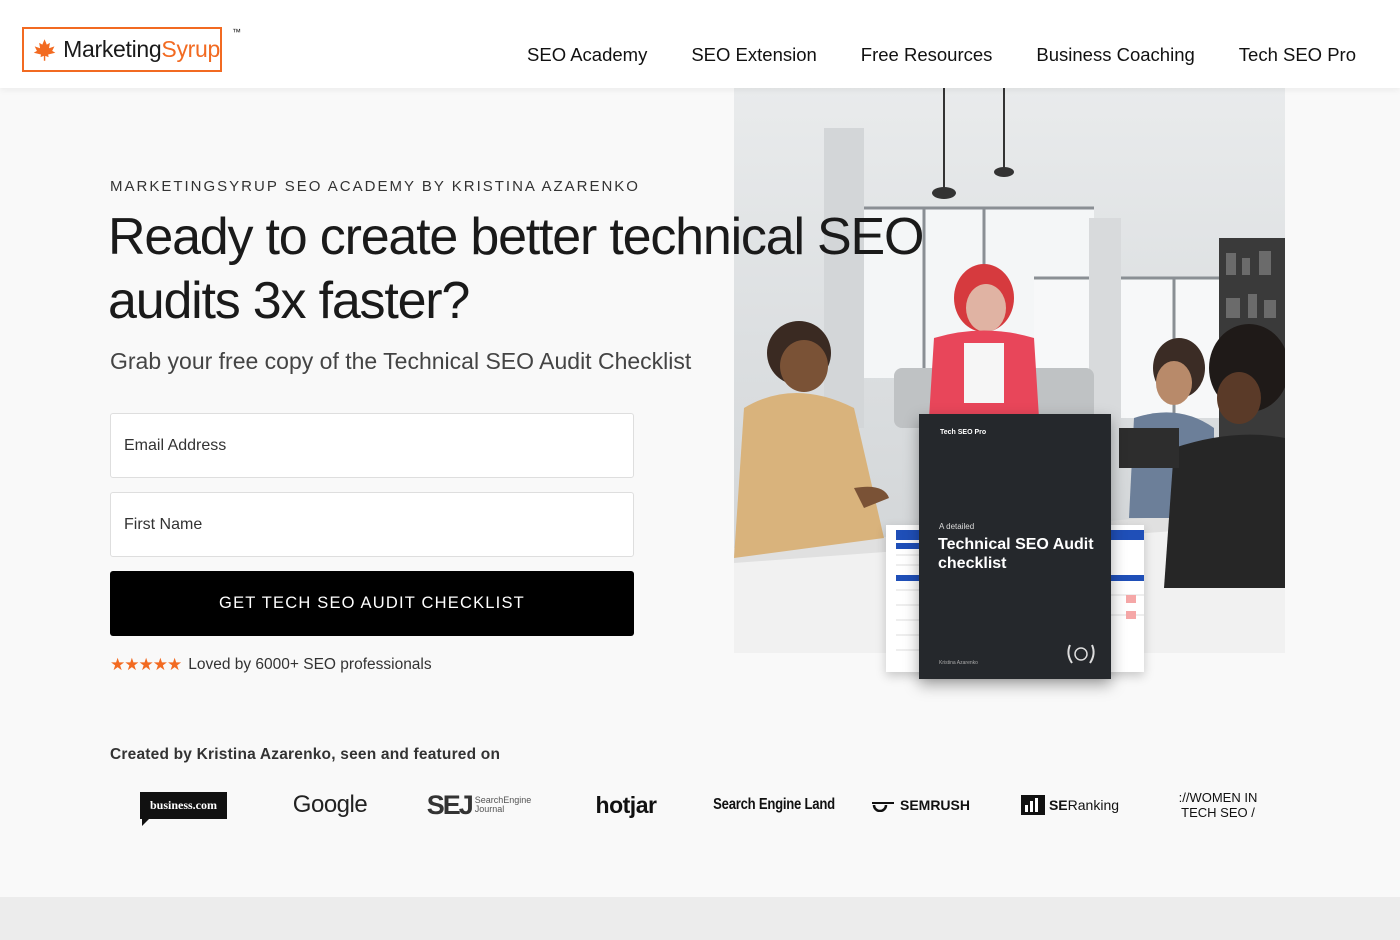  I want to click on maple-leaf-icon, so click(44, 49).